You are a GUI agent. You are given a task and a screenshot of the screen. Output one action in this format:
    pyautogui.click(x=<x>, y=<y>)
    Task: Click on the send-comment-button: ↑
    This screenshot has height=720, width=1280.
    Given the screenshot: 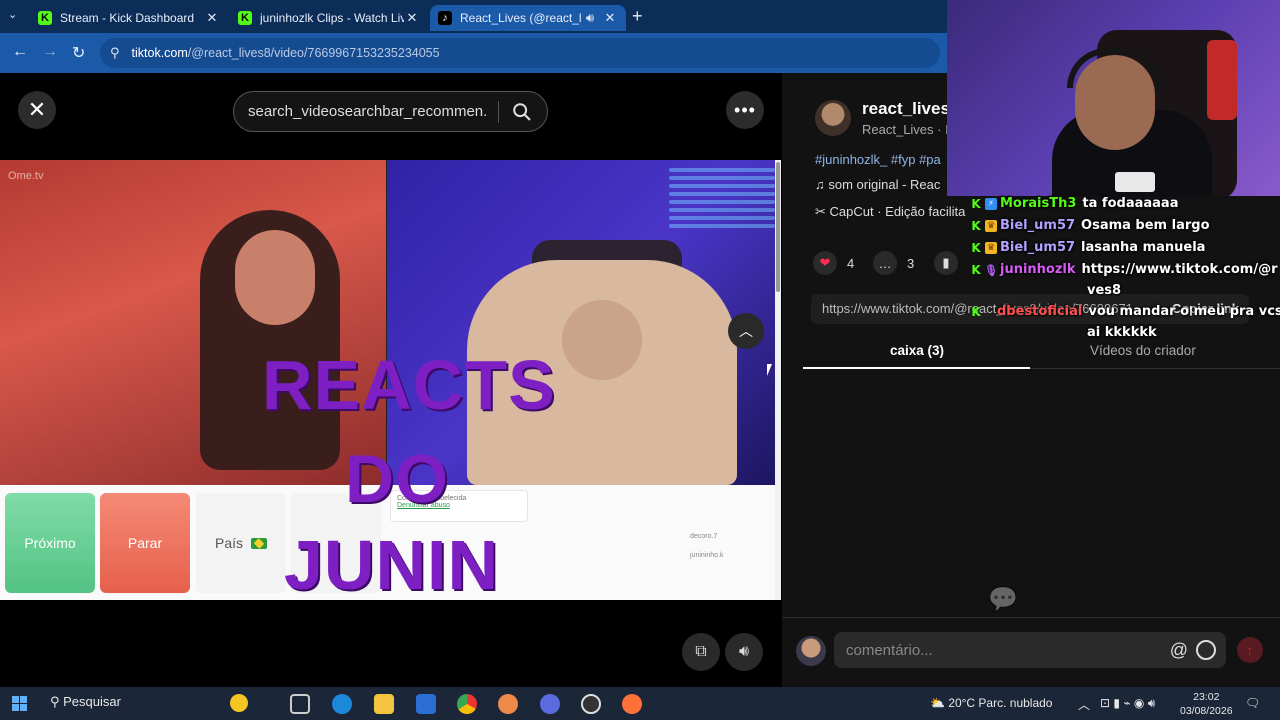 What is the action you would take?
    pyautogui.click(x=1250, y=650)
    